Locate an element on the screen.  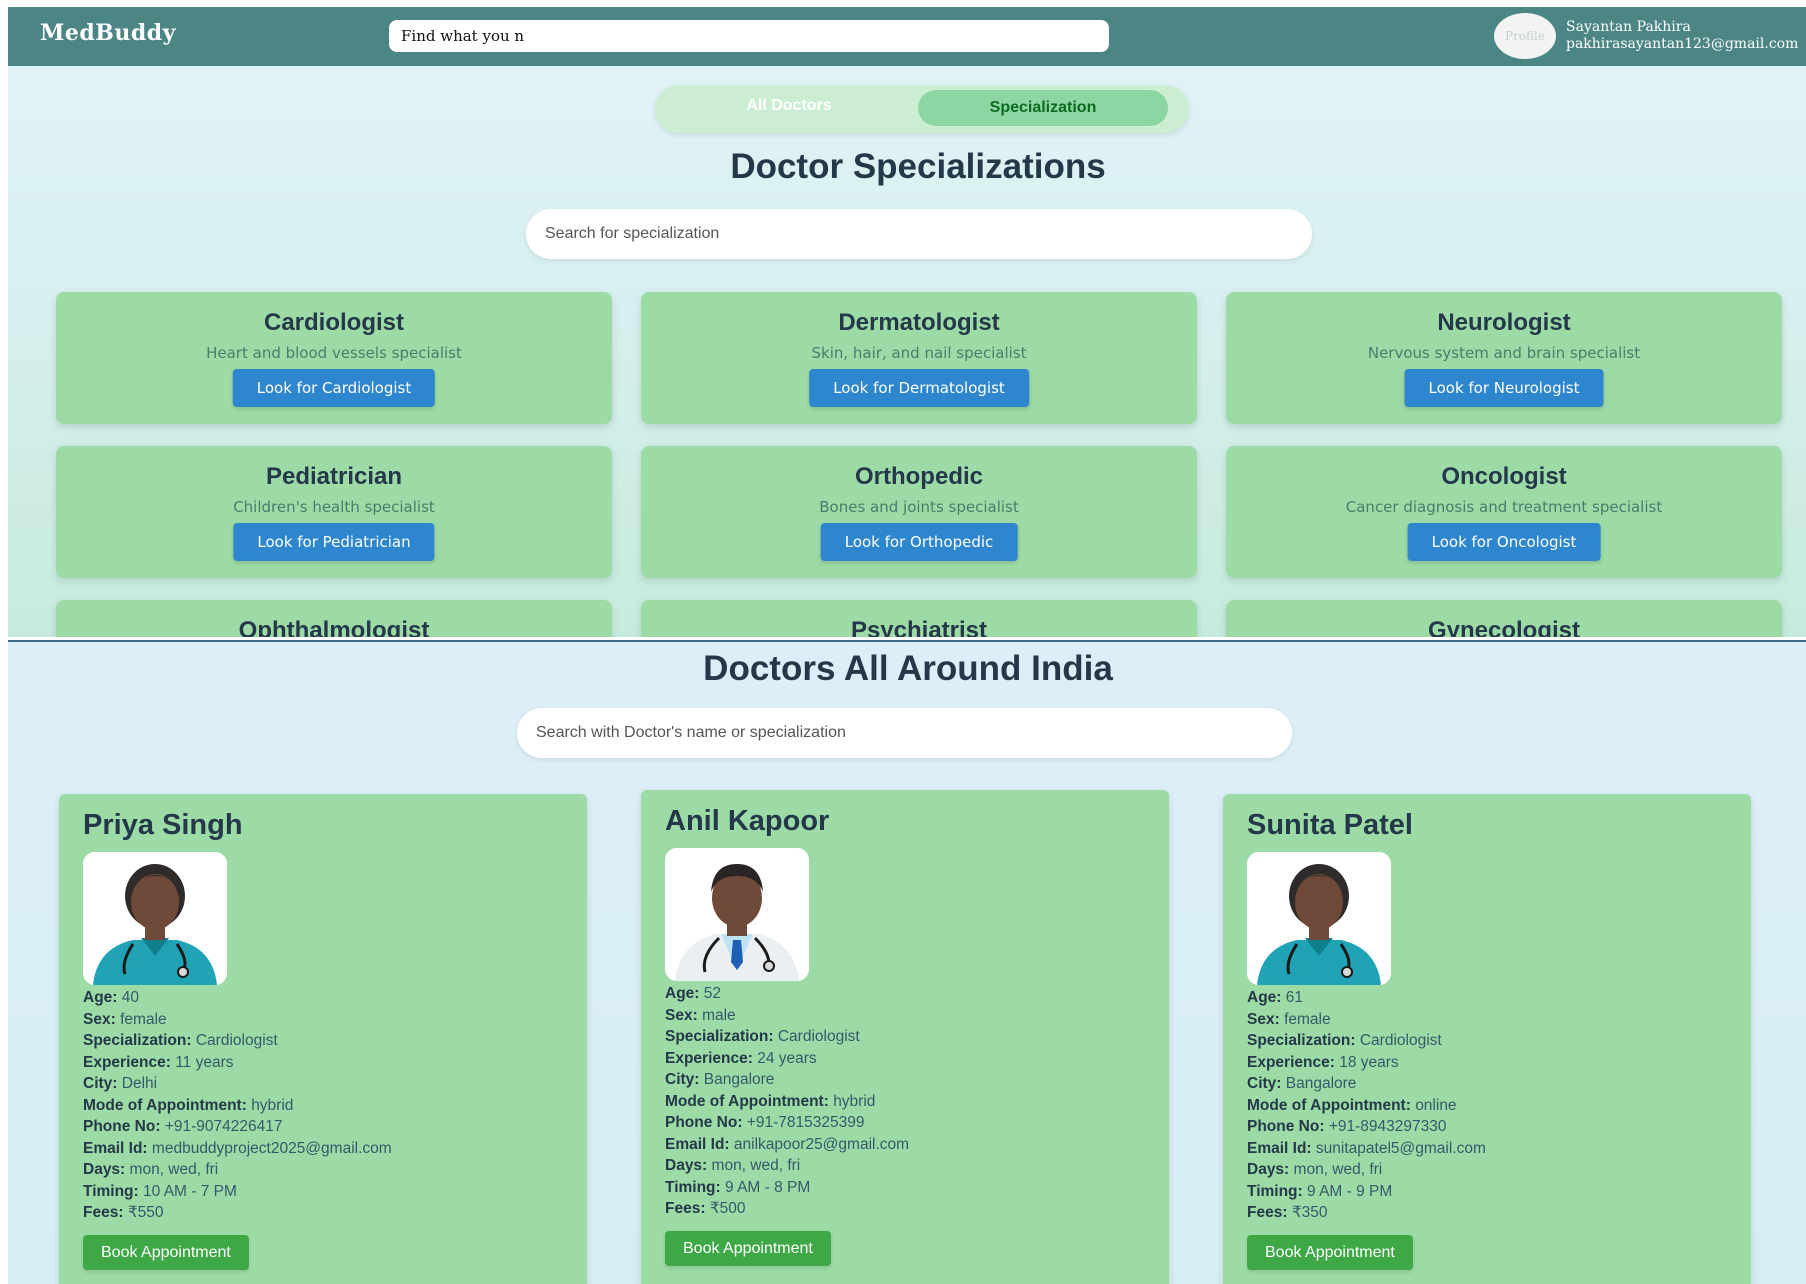
look-for-oncologist-button: Look for Oncologist is located at coordinates (1504, 542).